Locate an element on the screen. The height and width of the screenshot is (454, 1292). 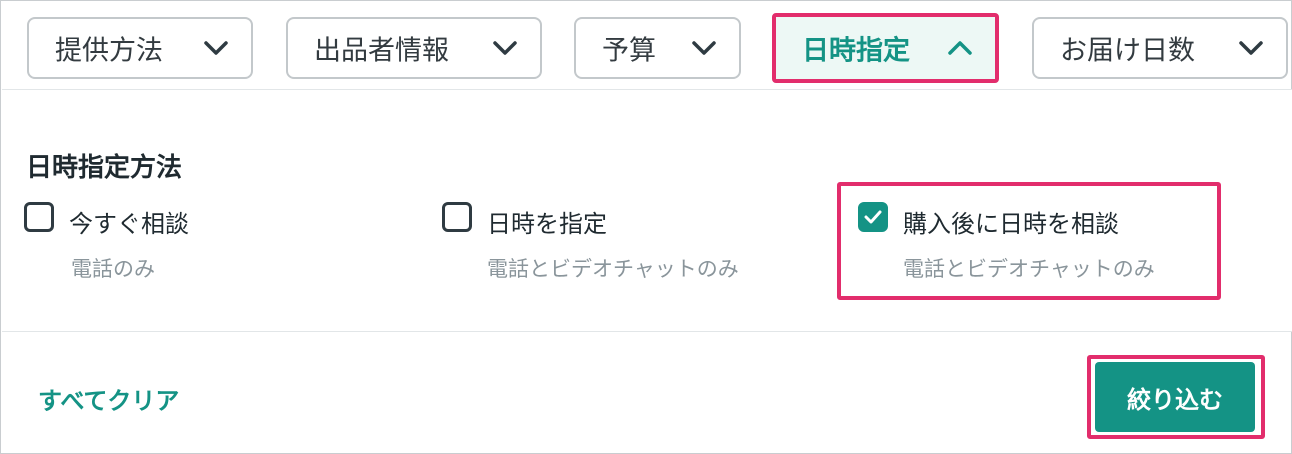
apply-filter-button: 絞り込む is located at coordinates (1175, 397).